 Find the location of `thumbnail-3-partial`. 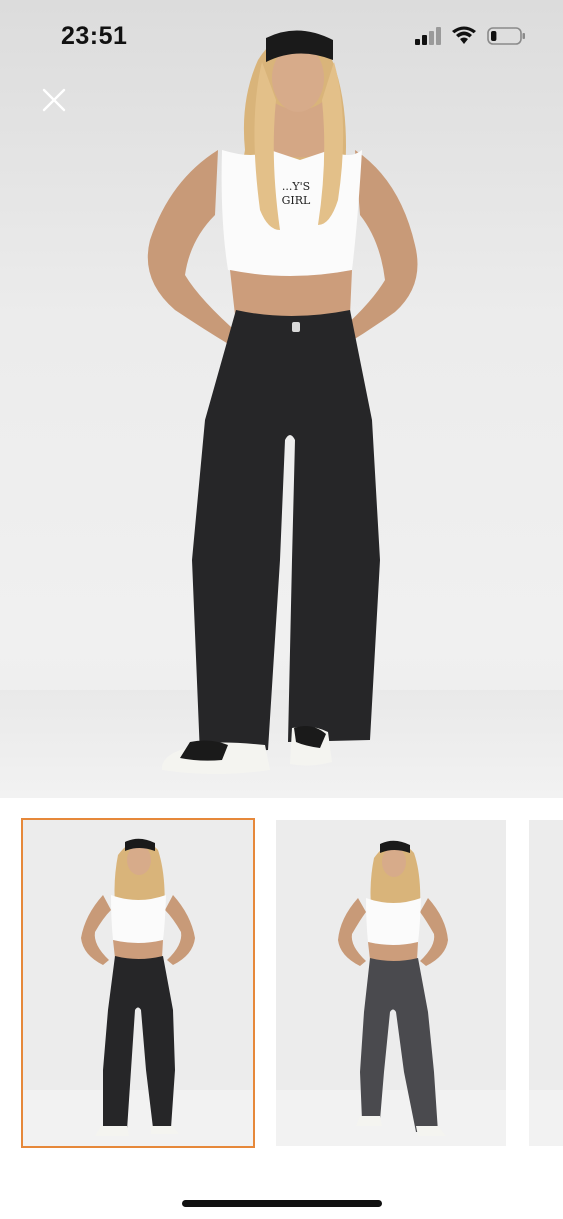

thumbnail-3-partial is located at coordinates (546, 983).